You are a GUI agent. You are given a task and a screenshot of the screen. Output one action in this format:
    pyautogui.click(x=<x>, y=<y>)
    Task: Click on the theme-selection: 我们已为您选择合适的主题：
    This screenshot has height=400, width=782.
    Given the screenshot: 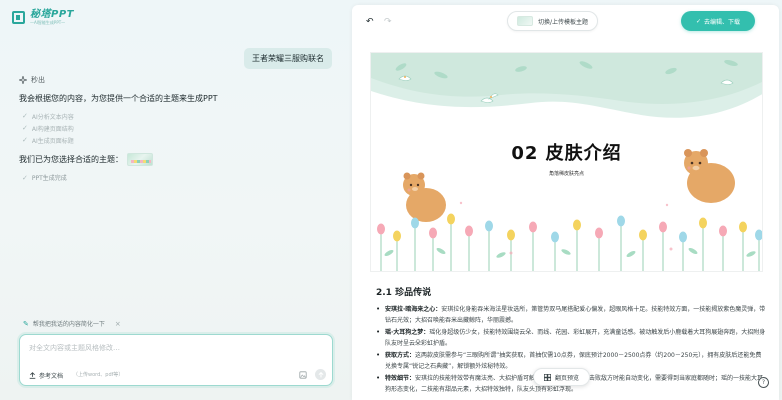 What is the action you would take?
    pyautogui.click(x=86, y=159)
    